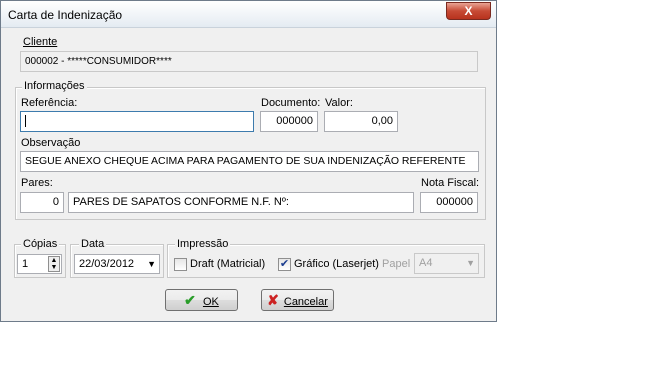 The image size is (654, 389). What do you see at coordinates (361, 121) in the screenshot?
I see `valor-input: 0,00` at bounding box center [361, 121].